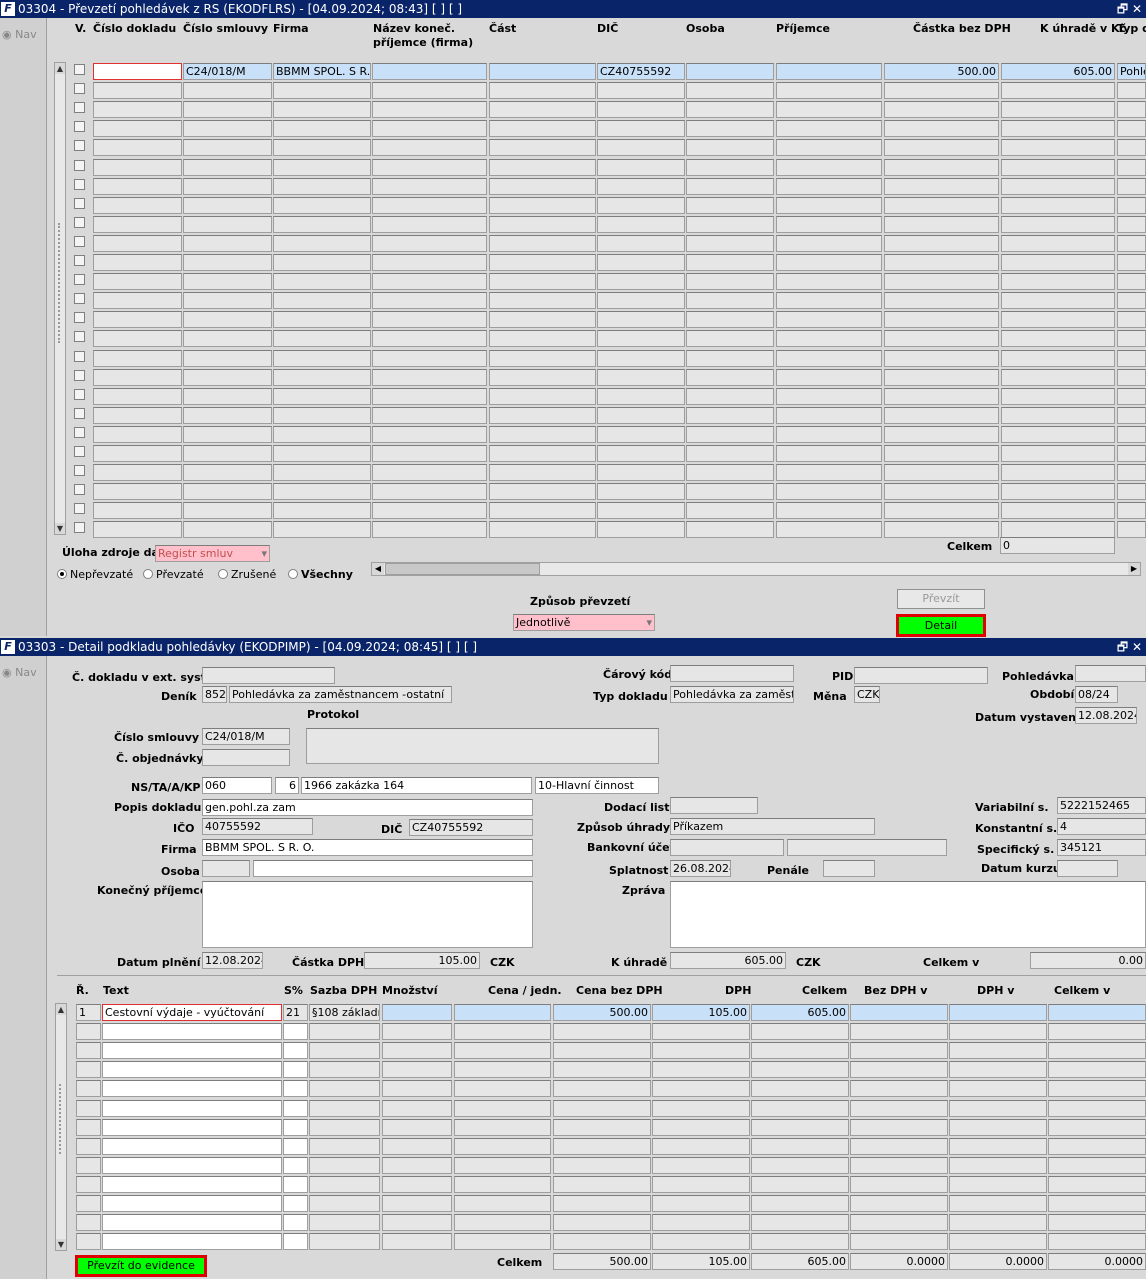  What do you see at coordinates (800, 1165) in the screenshot?
I see `grid2-cell-celkem` at bounding box center [800, 1165].